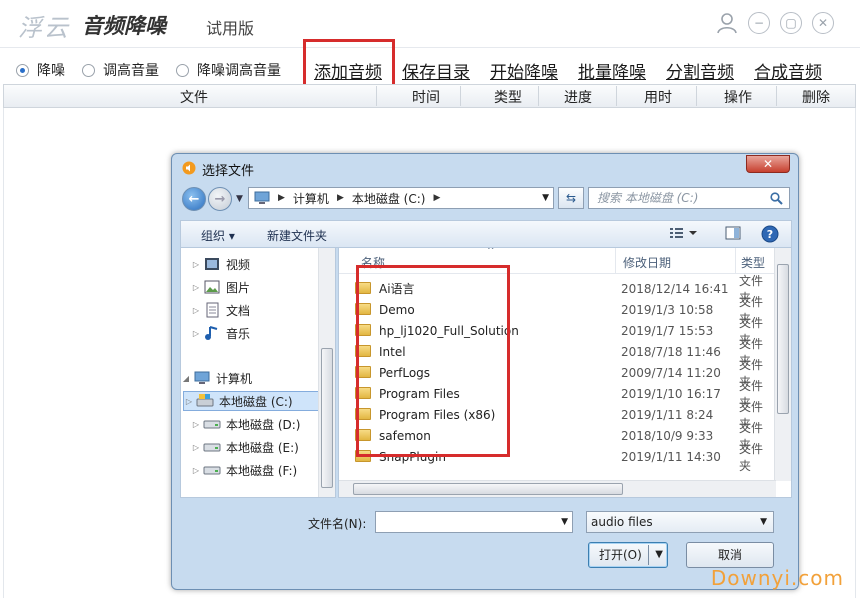 Image resolution: width=860 pixels, height=600 pixels. What do you see at coordinates (622, 522) in the screenshot?
I see `filetype-value: audio files` at bounding box center [622, 522].